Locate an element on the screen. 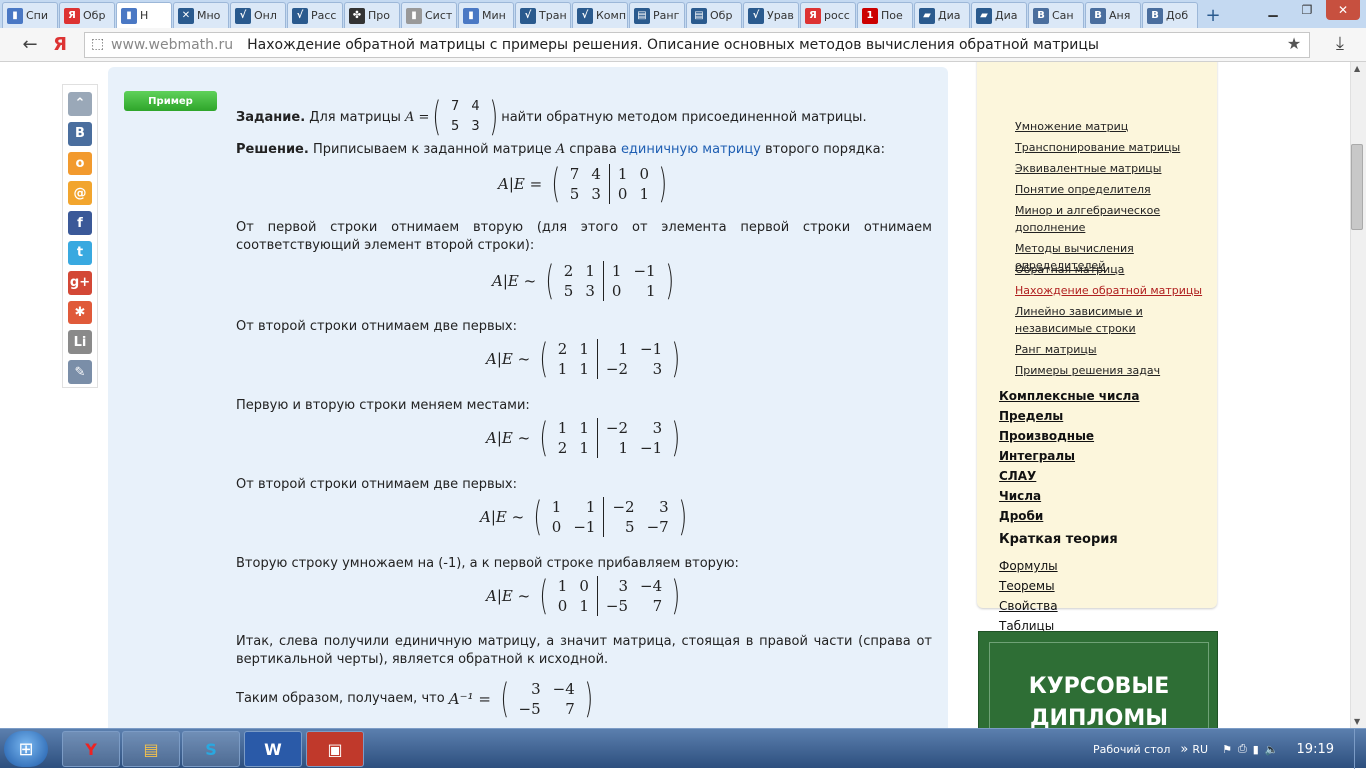 Image resolution: width=1366 pixels, height=769 pixels. restore-icon: ❐ is located at coordinates (1307, 10).